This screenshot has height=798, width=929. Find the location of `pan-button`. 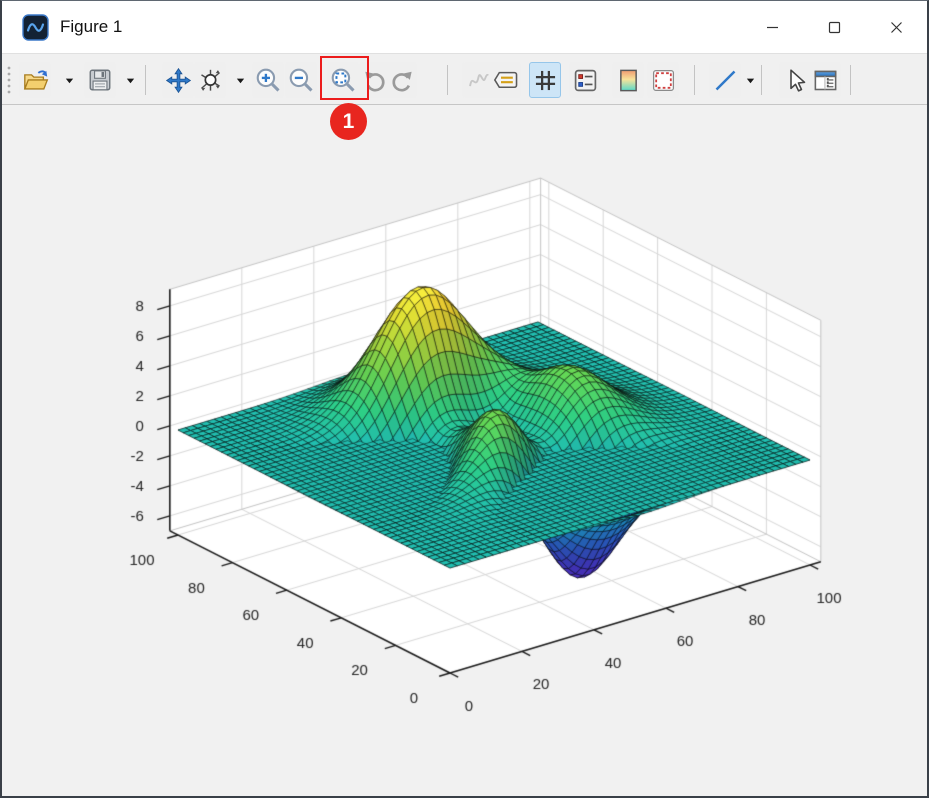

pan-button is located at coordinates (178, 80).